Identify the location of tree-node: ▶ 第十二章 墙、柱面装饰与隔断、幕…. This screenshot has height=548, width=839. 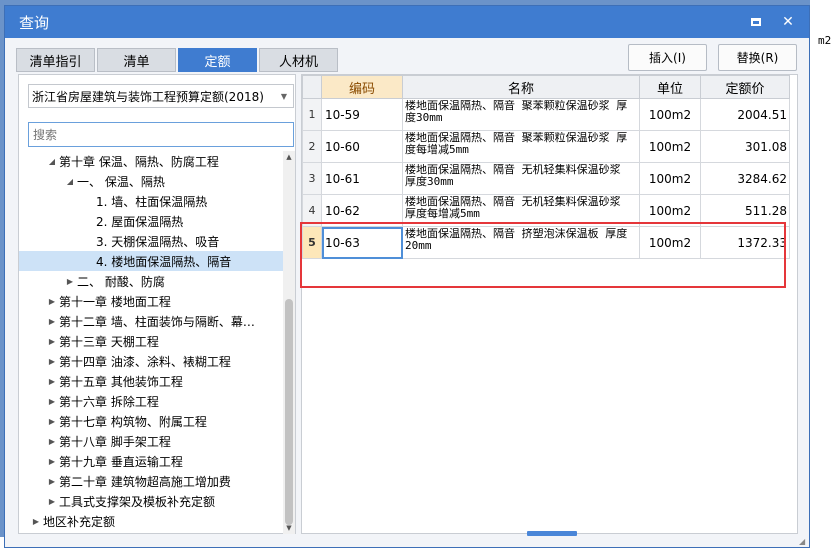
(151, 321).